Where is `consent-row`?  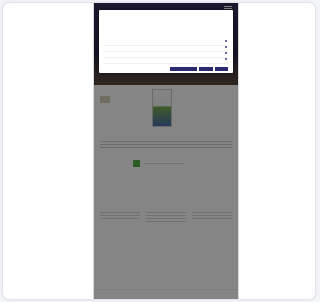 consent-row is located at coordinates (166, 61).